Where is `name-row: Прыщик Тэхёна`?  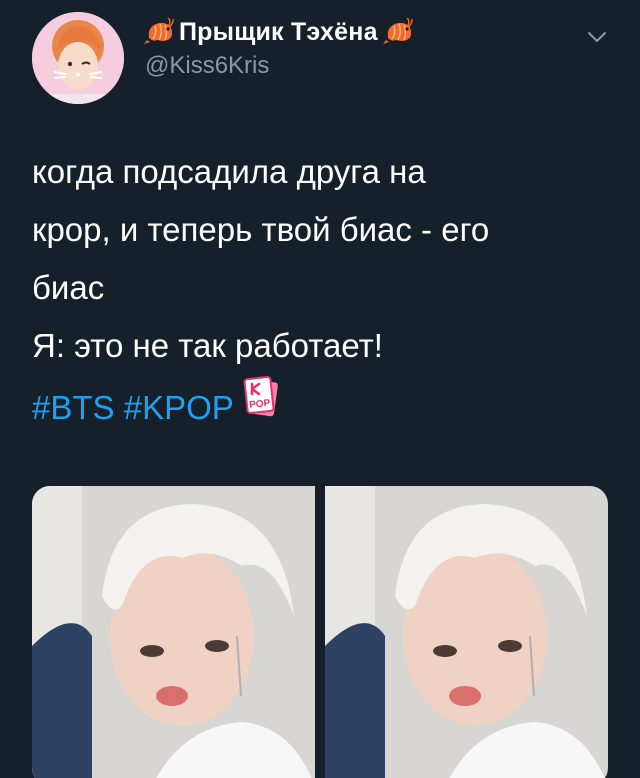 name-row: Прыщик Тэхёна is located at coordinates (278, 32).